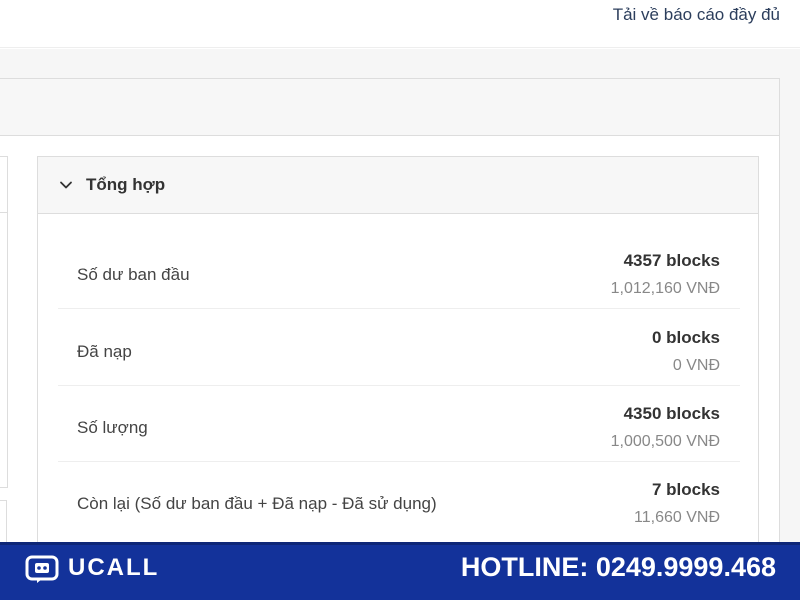 The height and width of the screenshot is (600, 800). Describe the element at coordinates (400, 571) in the screenshot. I see `footer-banner: UCALL HOTLINE: 0249.9999.468` at that location.